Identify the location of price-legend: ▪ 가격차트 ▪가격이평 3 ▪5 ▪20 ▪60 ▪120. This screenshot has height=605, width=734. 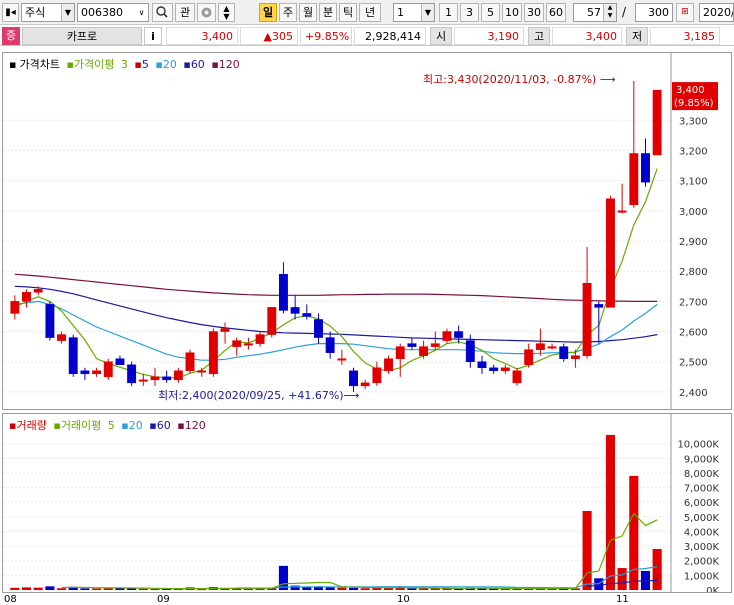
(126, 64).